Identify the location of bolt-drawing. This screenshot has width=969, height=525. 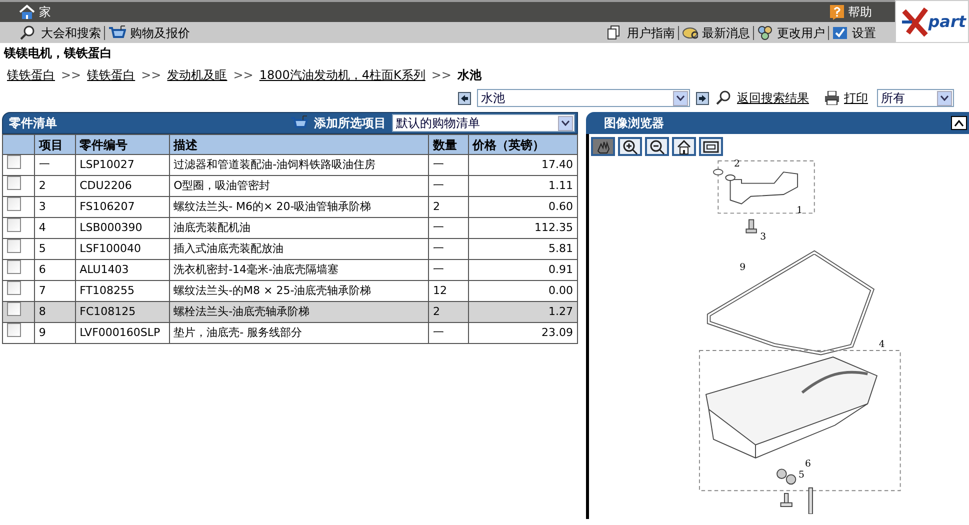
(751, 226).